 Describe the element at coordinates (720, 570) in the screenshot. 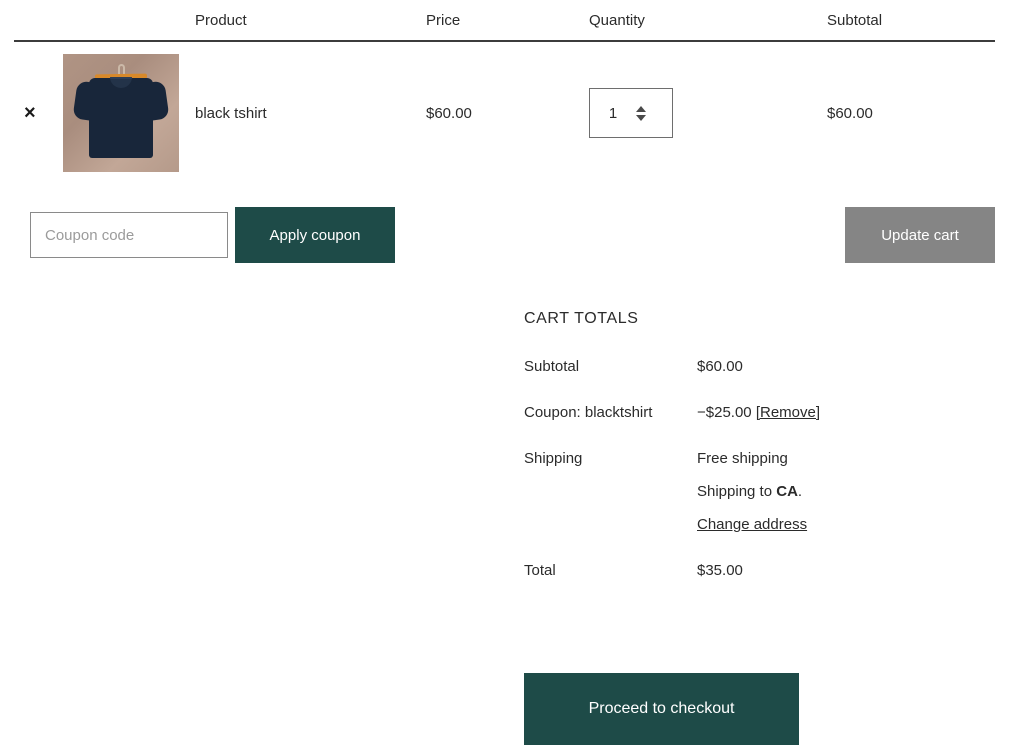

I see `total-value: $35.00` at that location.